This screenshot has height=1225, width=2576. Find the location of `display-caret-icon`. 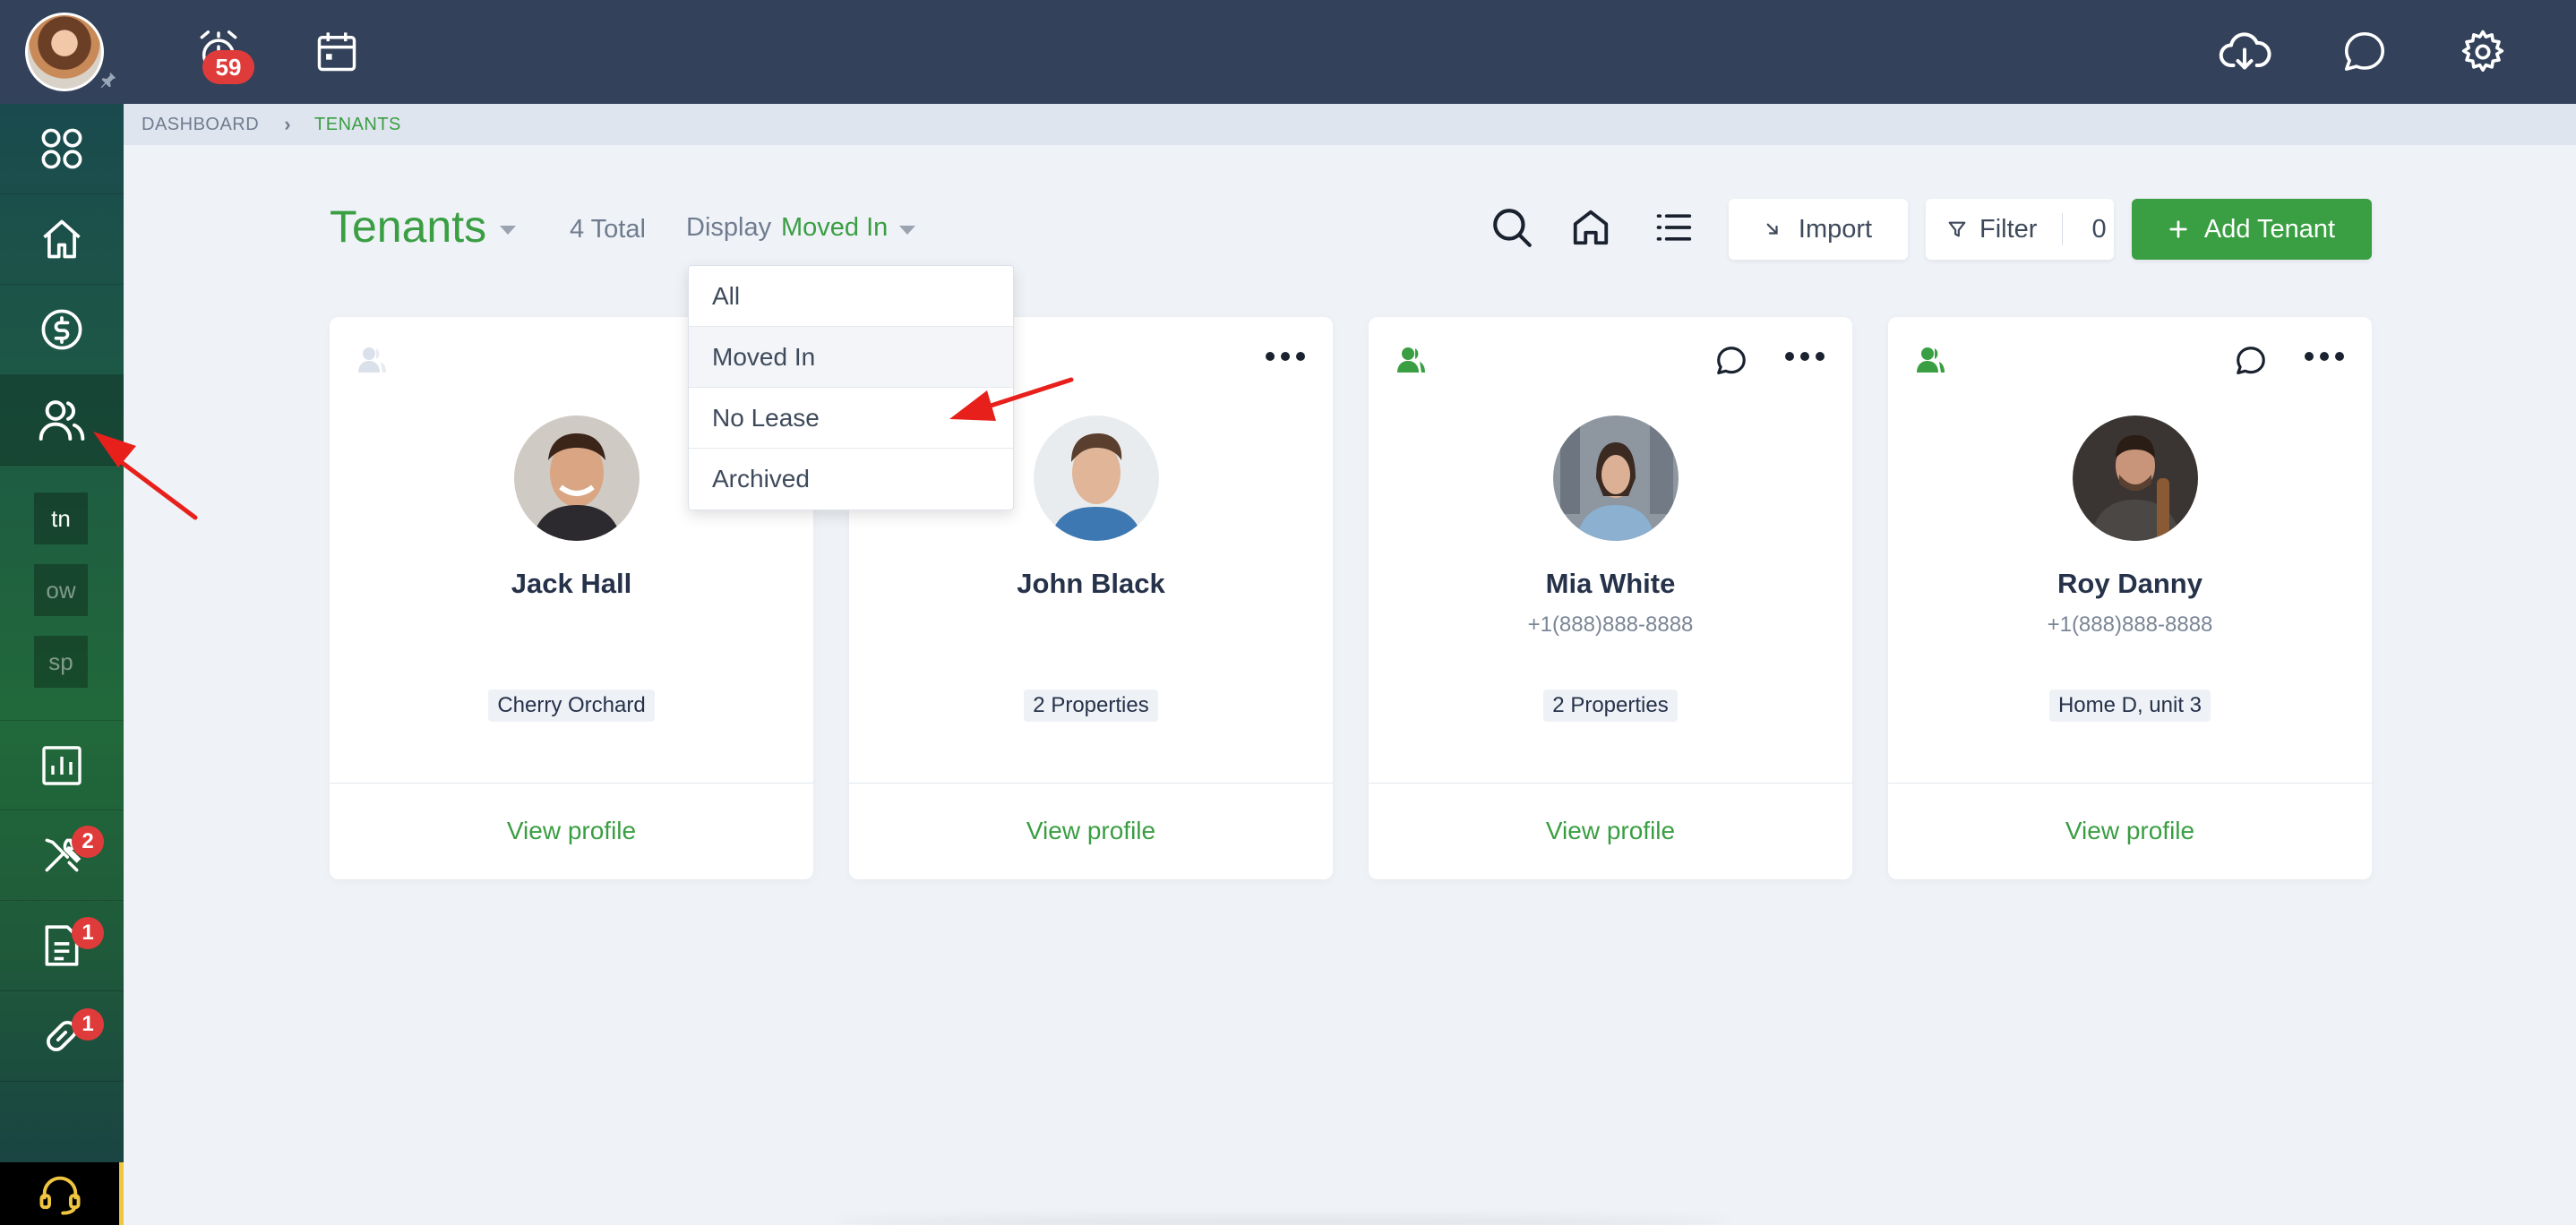

display-caret-icon is located at coordinates (907, 230).